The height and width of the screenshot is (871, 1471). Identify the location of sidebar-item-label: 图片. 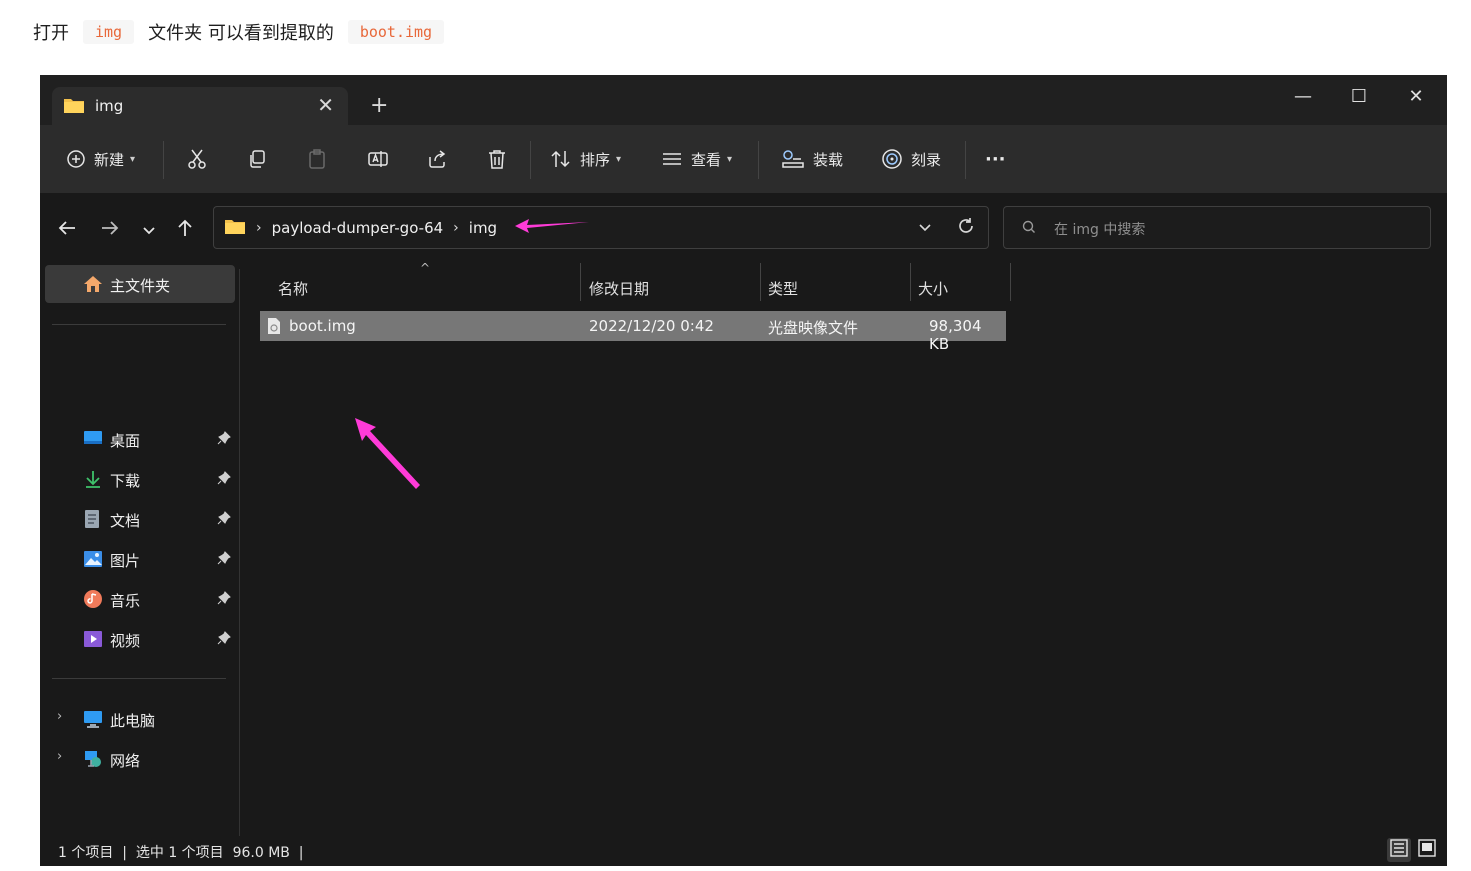
(125, 561).